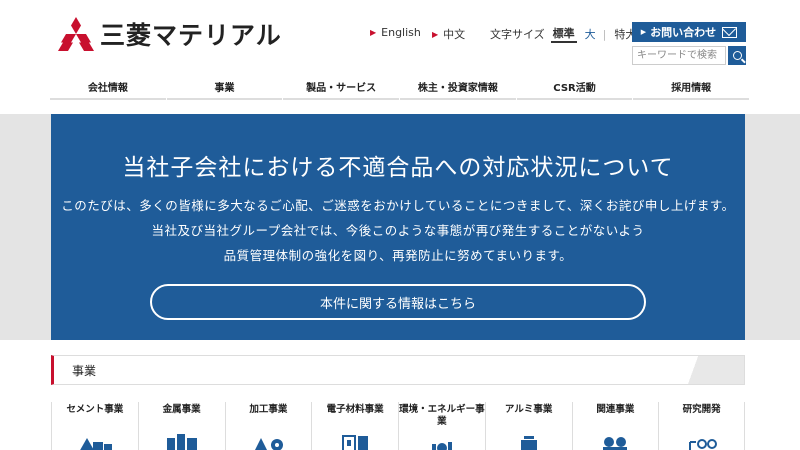  What do you see at coordinates (191, 35) in the screenshot?
I see `logo-text: 三菱マテリアル` at bounding box center [191, 35].